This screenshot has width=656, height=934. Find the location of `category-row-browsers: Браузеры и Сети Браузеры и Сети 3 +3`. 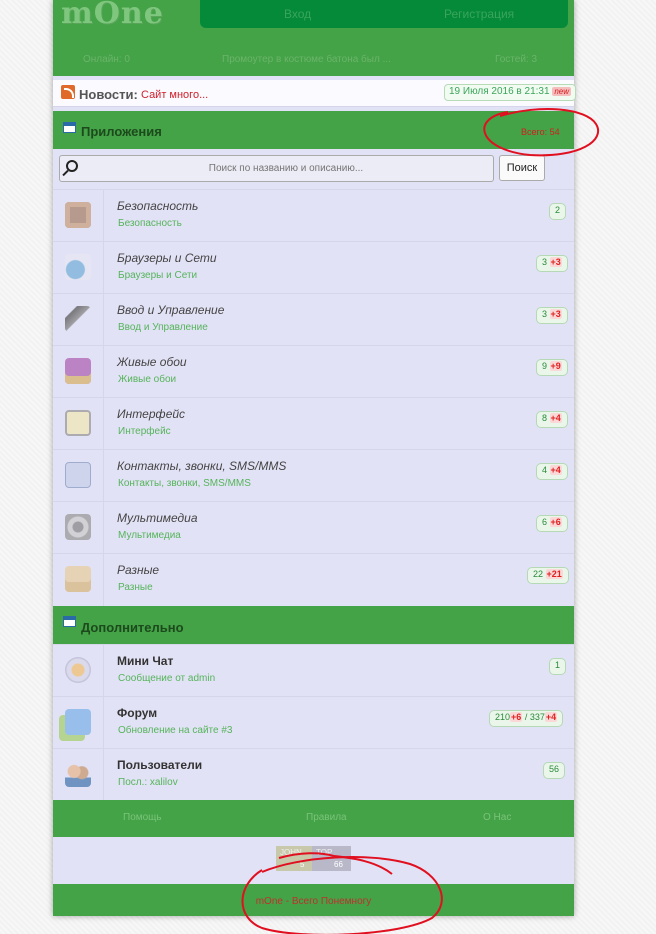

category-row-browsers: Браузеры и Сети Браузеры и Сети 3 +3 is located at coordinates (313, 267).